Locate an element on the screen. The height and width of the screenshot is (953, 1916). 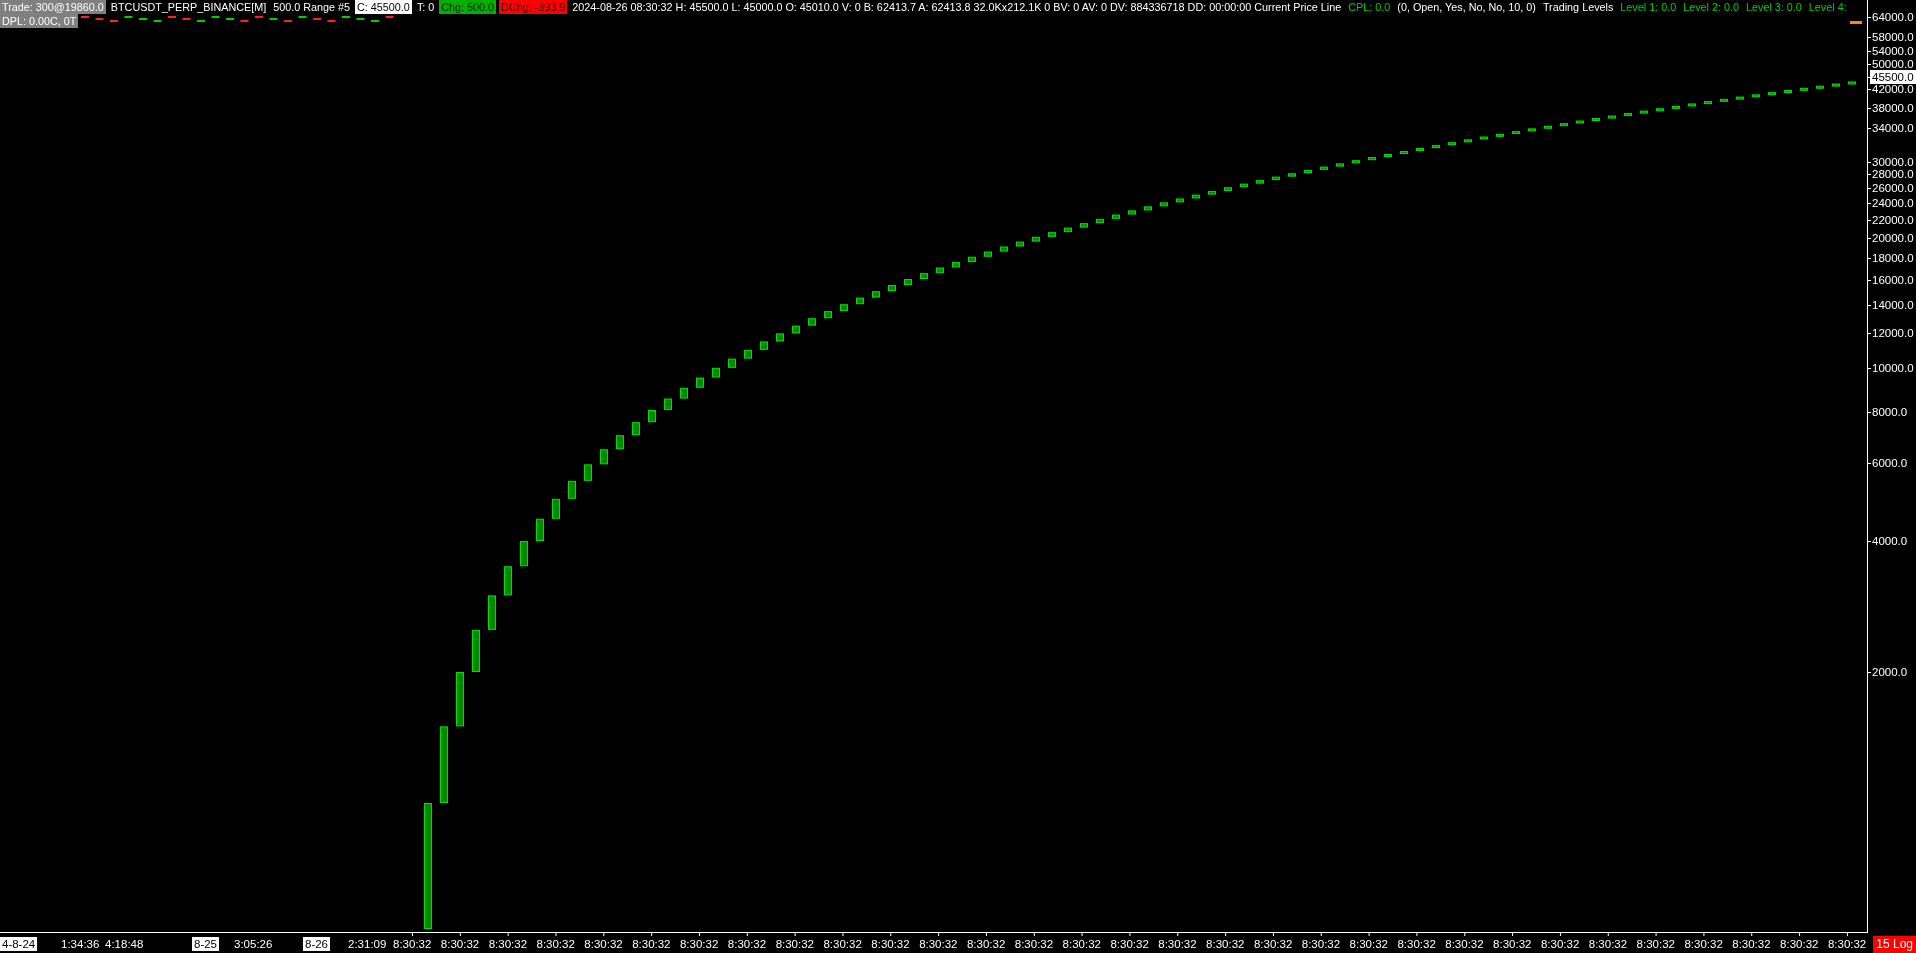
price-marker-icon is located at coordinates (1856, 22).